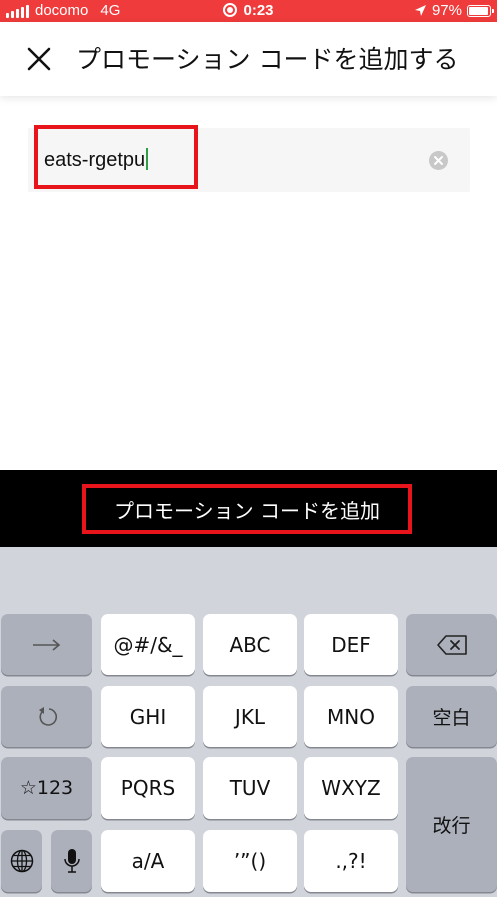  I want to click on add-promo-code-button: プロモーション コードを追加, so click(247, 509).